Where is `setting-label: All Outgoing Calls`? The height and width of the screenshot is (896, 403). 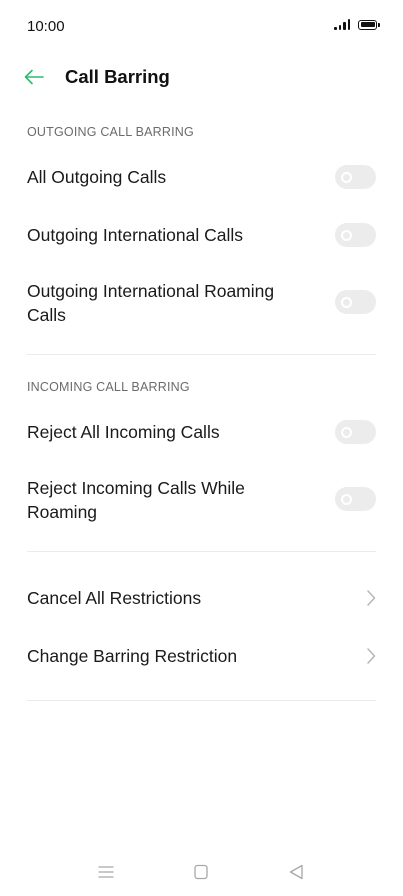
setting-label: All Outgoing Calls is located at coordinates (97, 177).